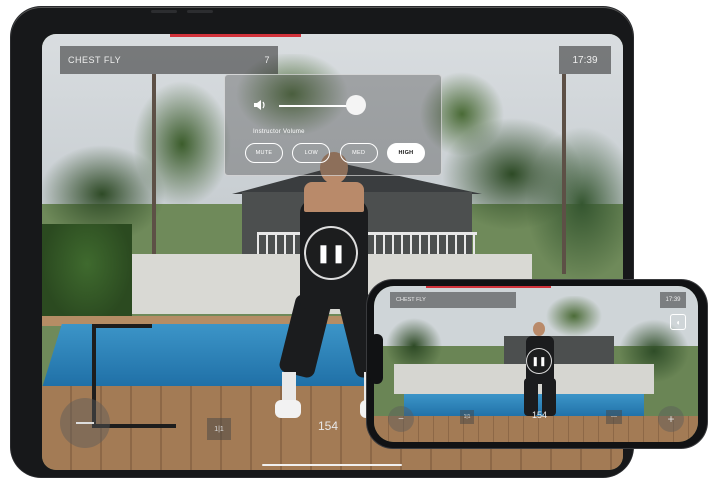 This screenshot has height=480, width=708. Describe the element at coordinates (358, 153) in the screenshot. I see `volume-option-med: MED` at that location.